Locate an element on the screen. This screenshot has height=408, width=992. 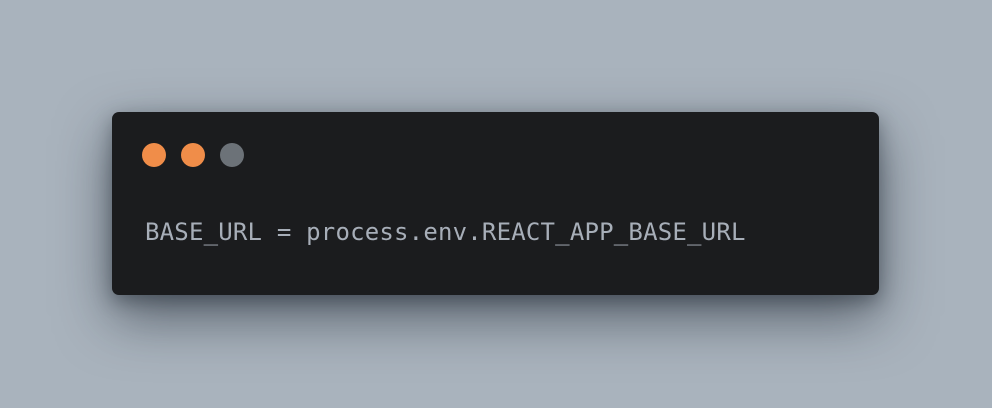
minimize-dot-icon is located at coordinates (193, 155).